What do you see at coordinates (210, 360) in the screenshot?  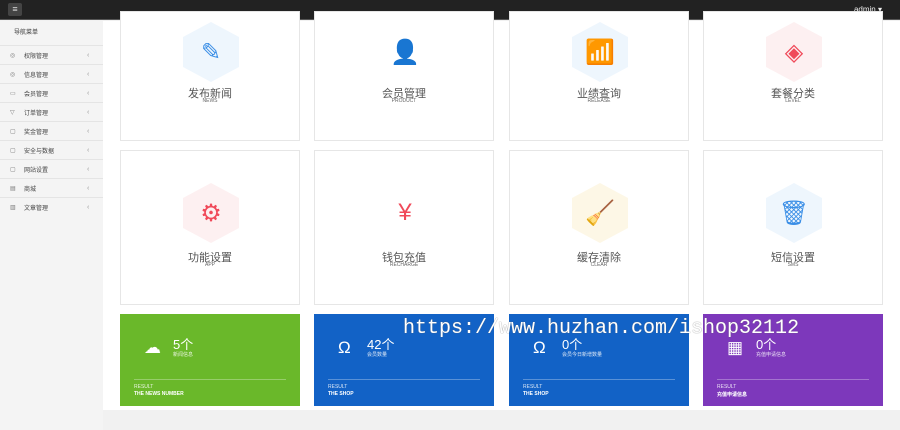 I see `stat-card: ☁ 5个 新闻信息 RESULT THE NEWS NUMBER` at bounding box center [210, 360].